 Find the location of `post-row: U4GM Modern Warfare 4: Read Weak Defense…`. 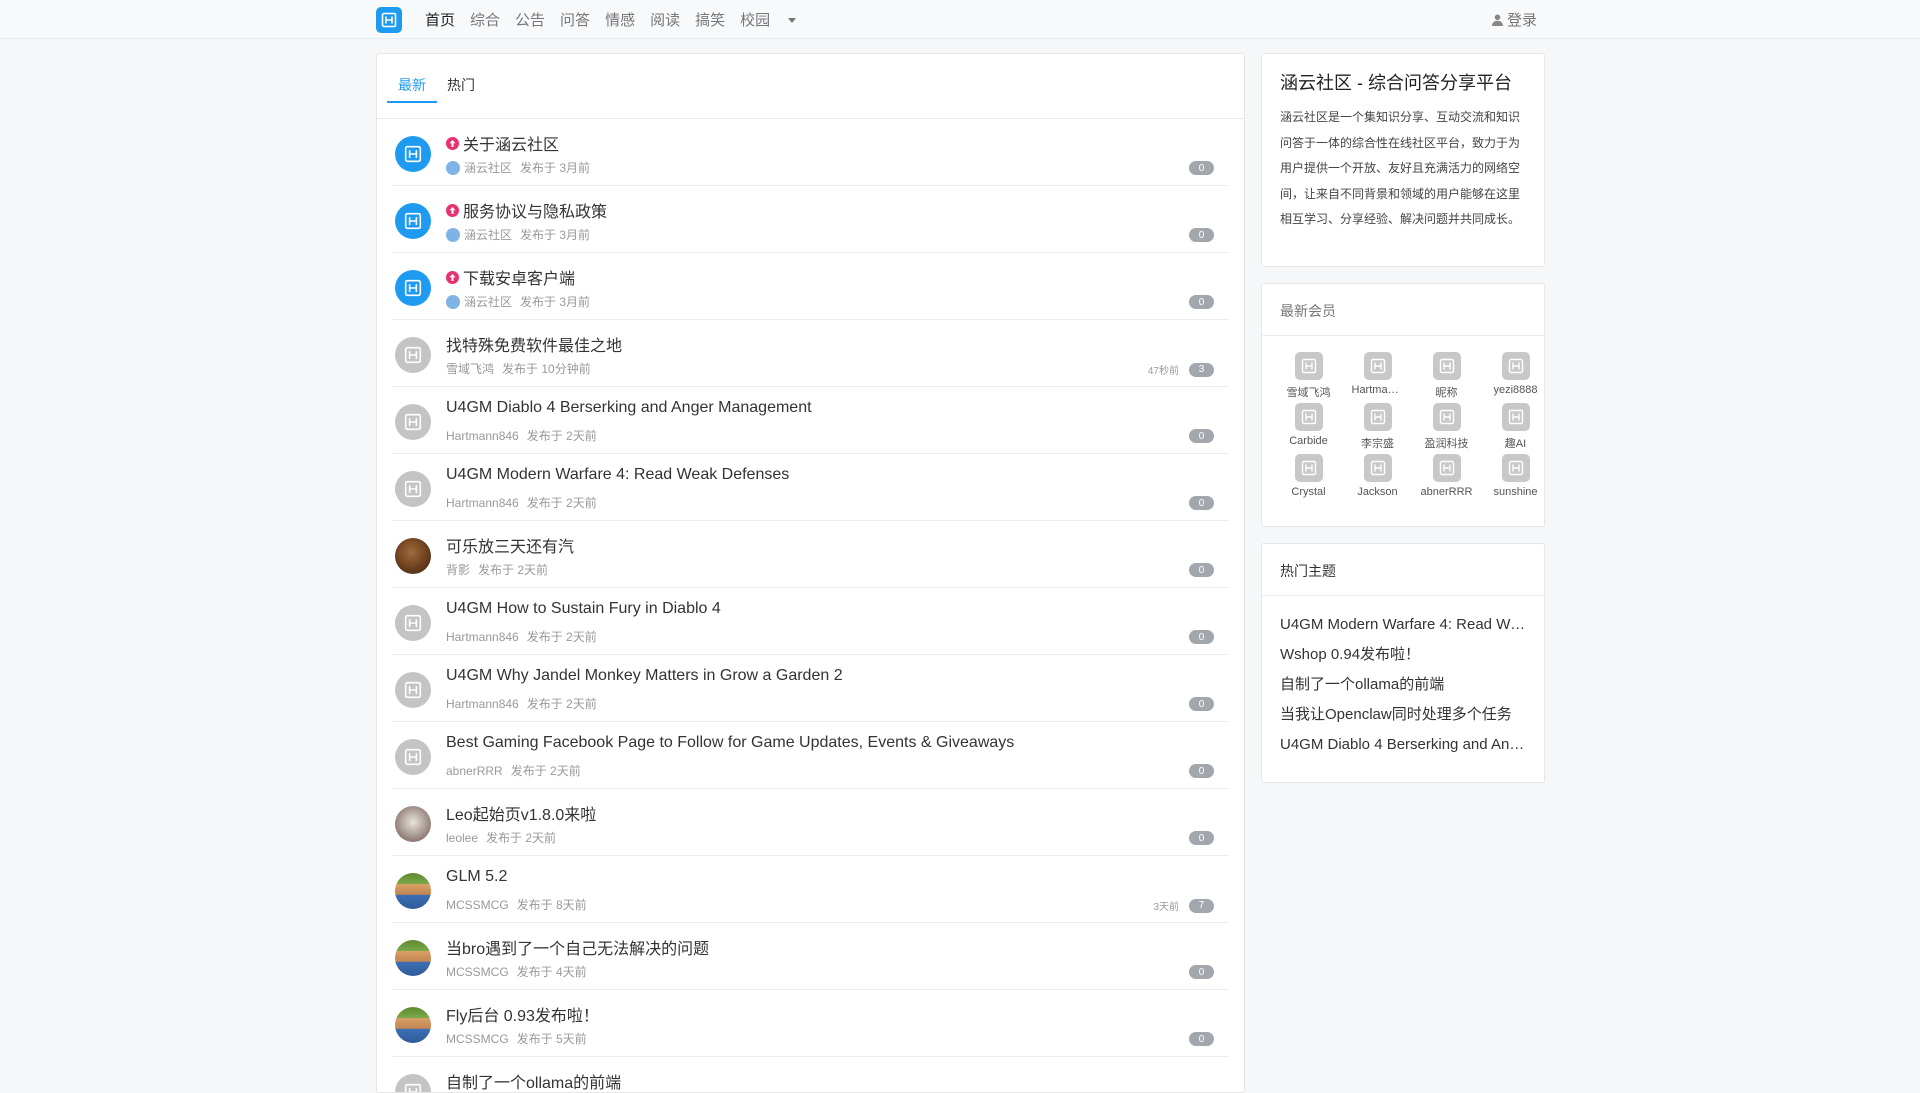

post-row: U4GM Modern Warfare 4: Read Weak Defense… is located at coordinates (810, 487).